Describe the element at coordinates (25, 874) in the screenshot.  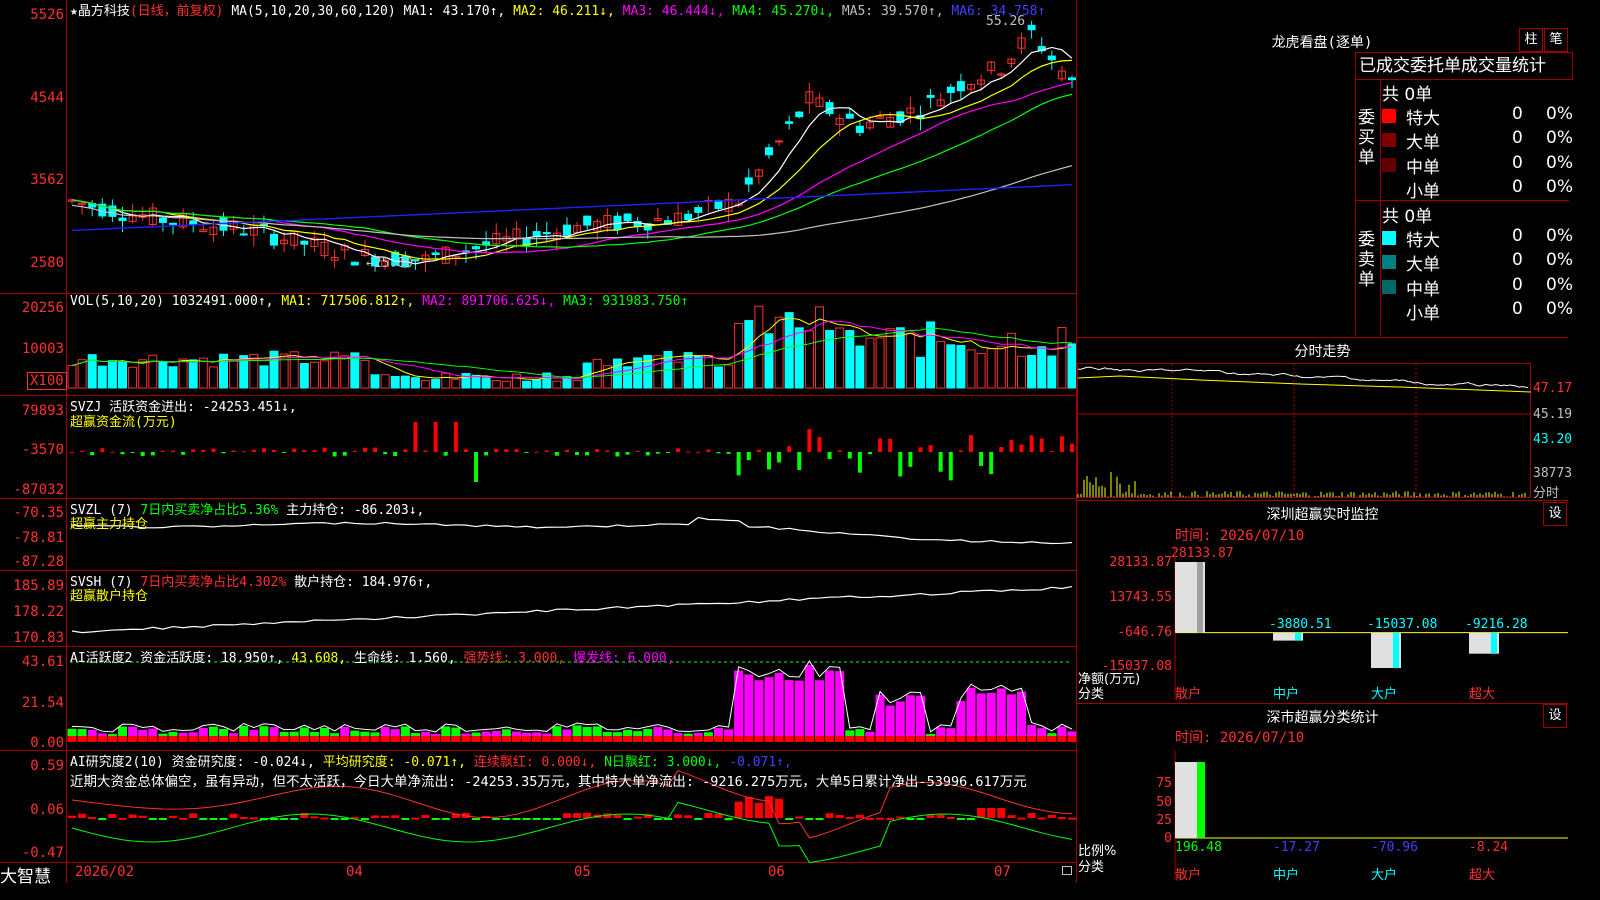
I see `brand-logo: 大智慧` at that location.